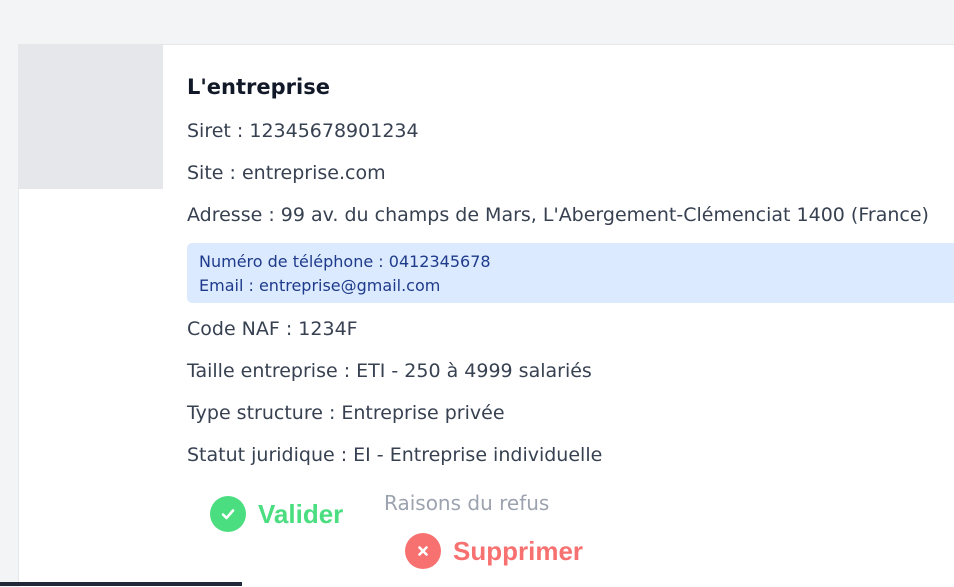  Describe the element at coordinates (301, 513) in the screenshot. I see `validate-label: Valider` at that location.